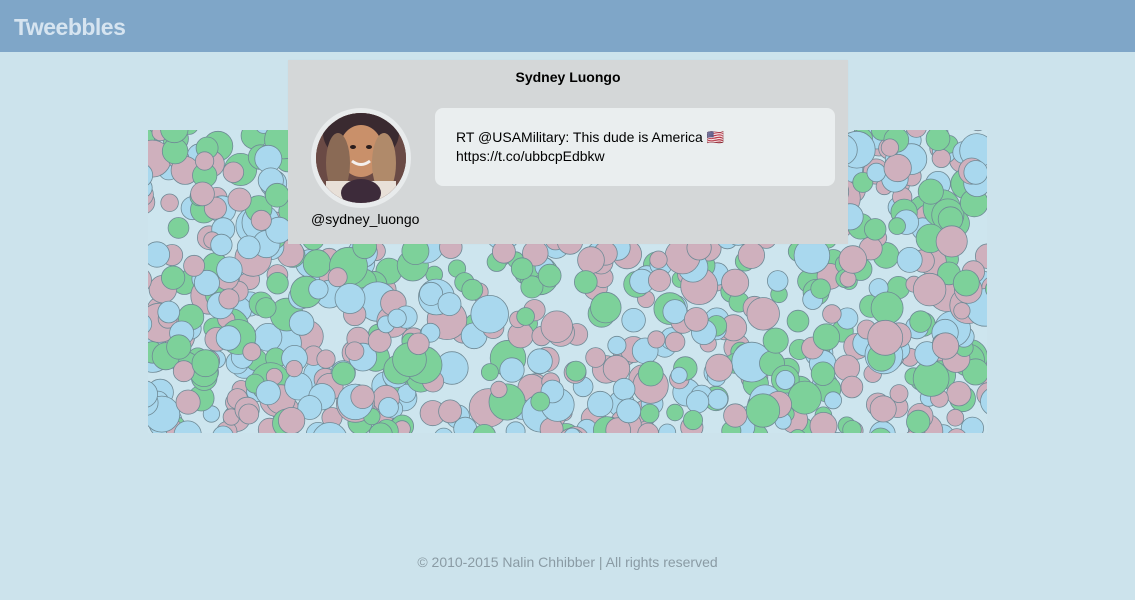 The height and width of the screenshot is (600, 1135). What do you see at coordinates (365, 219) in the screenshot?
I see `tweet-user-handle: @sydney_luongo` at bounding box center [365, 219].